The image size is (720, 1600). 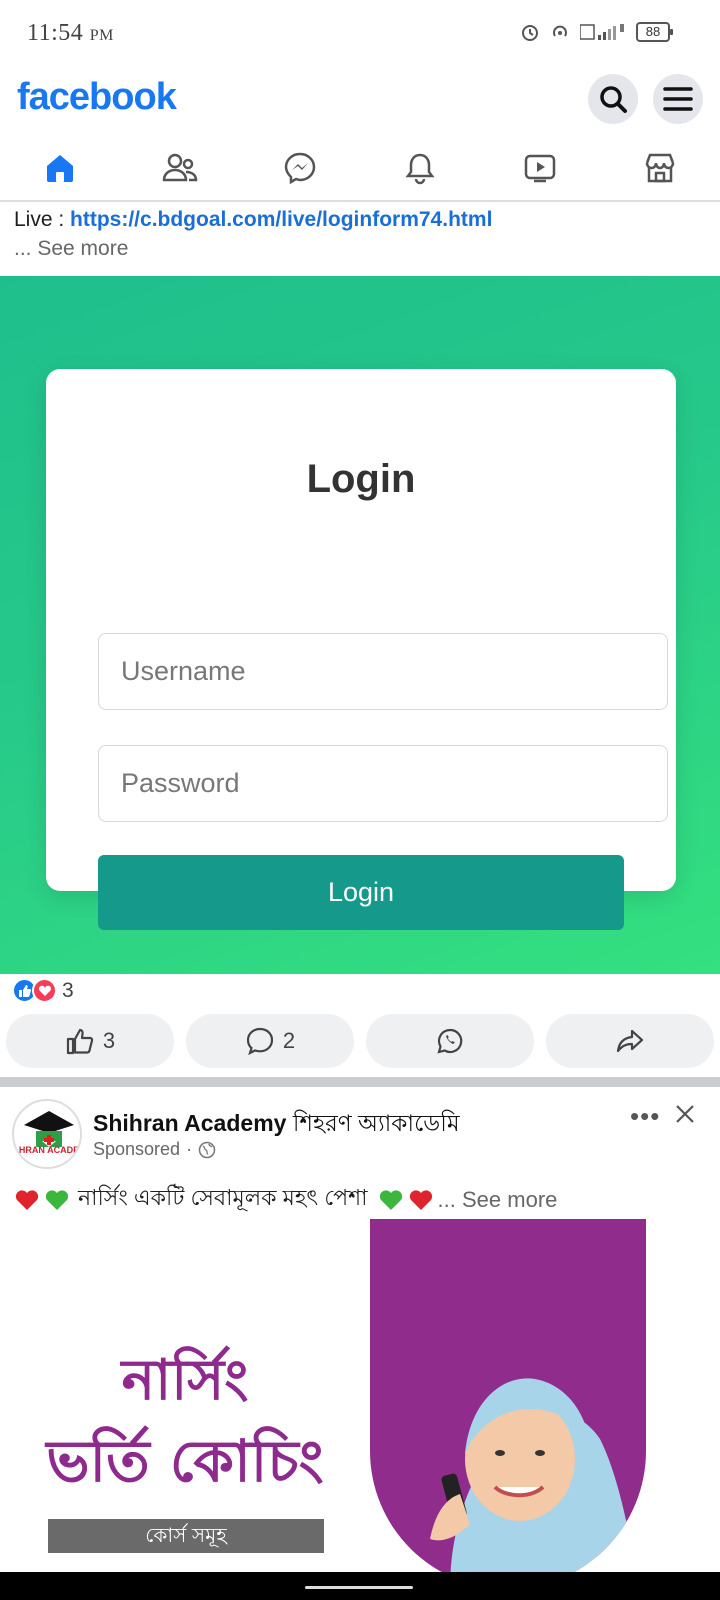 What do you see at coordinates (383, 783) in the screenshot?
I see `password-input` at bounding box center [383, 783].